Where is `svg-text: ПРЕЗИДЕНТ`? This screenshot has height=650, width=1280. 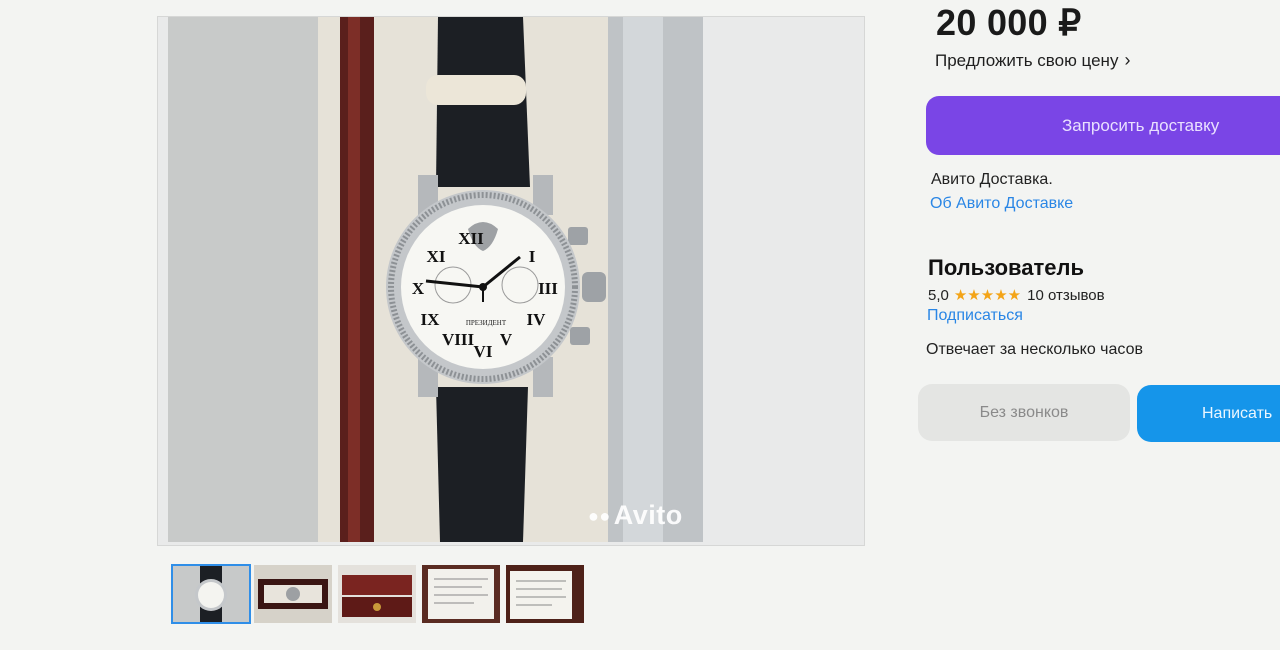 svg-text: ПРЕЗИДЕНТ is located at coordinates (486, 323).